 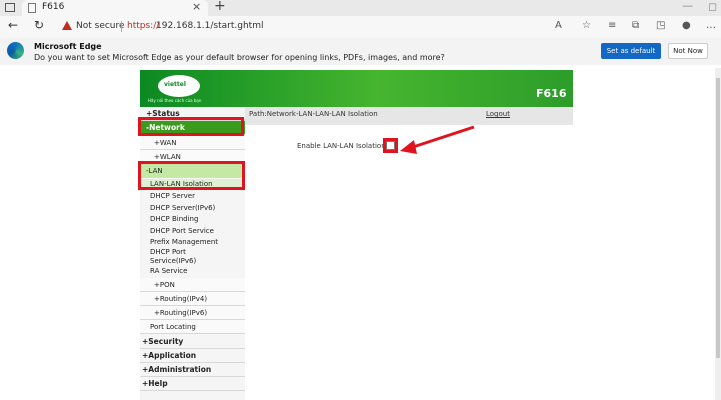 What do you see at coordinates (718, 218) in the screenshot?
I see `scrollbar-thumb` at bounding box center [718, 218].